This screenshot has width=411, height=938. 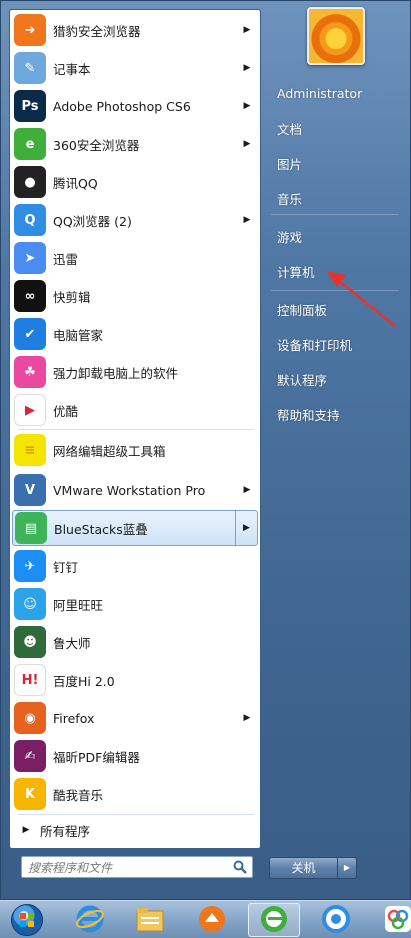 I want to click on file-explorer-taskbar-button, so click(x=150, y=920).